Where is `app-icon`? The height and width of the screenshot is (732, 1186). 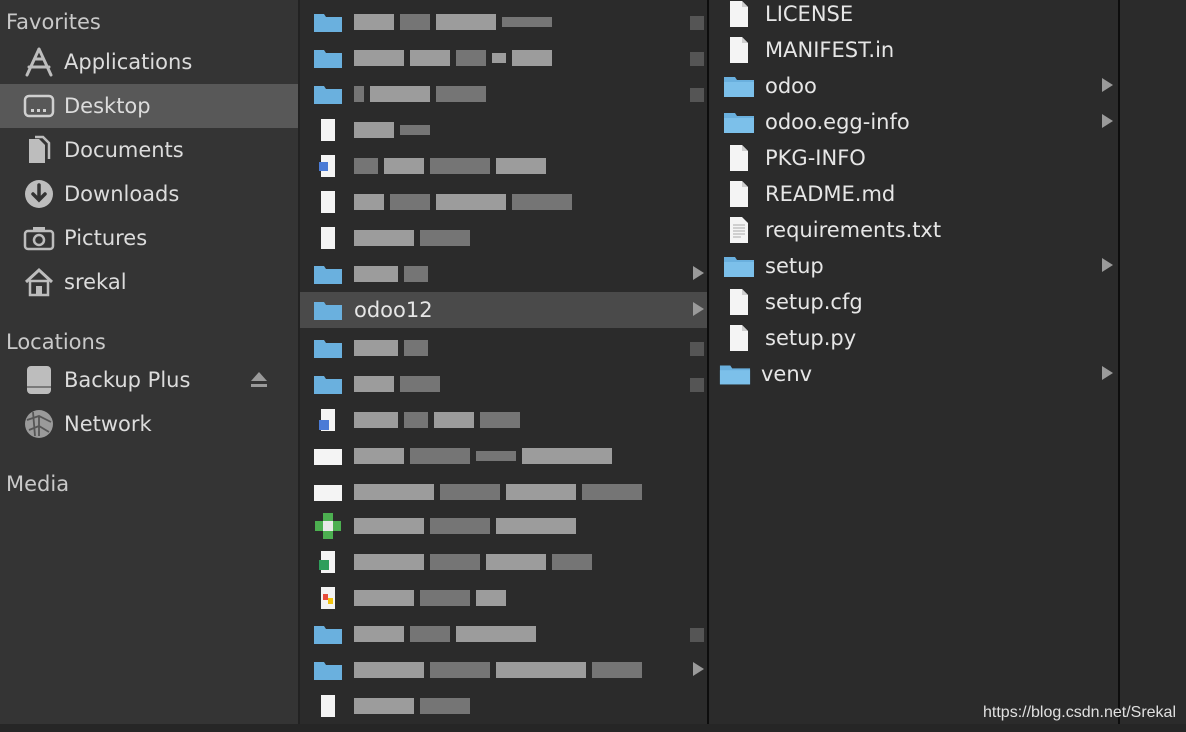 app-icon is located at coordinates (328, 526).